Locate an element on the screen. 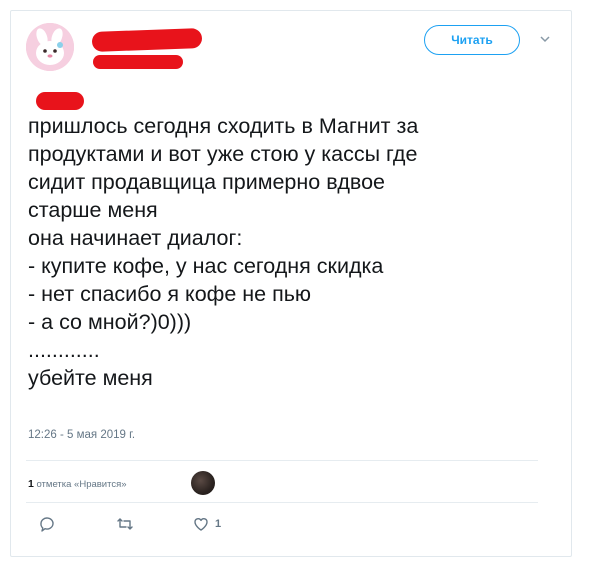 The height and width of the screenshot is (563, 600). like-count: 1 is located at coordinates (218, 524).